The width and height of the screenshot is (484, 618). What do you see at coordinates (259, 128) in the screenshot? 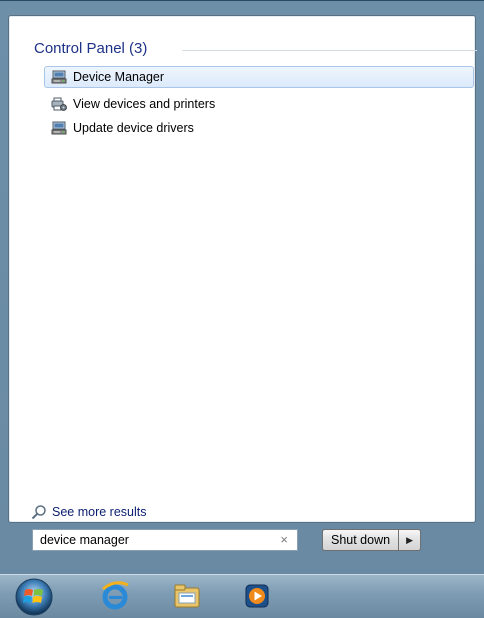
I see `result-update-device-drivers: Update device drivers` at bounding box center [259, 128].